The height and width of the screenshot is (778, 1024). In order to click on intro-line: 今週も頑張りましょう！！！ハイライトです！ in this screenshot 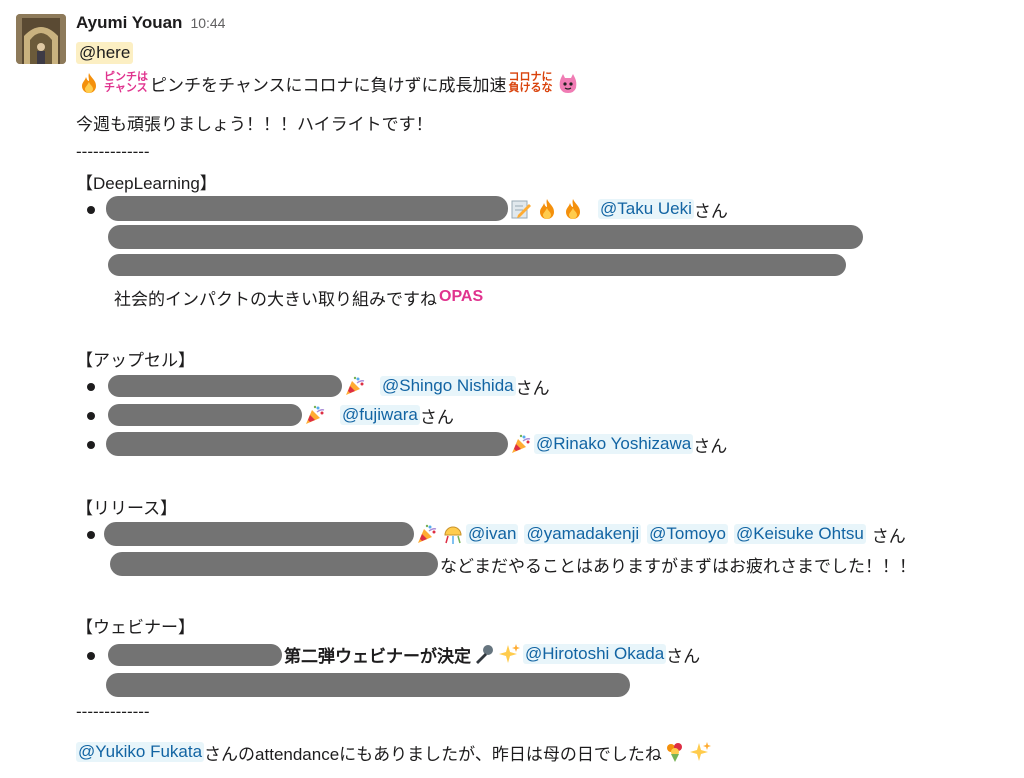, I will do `click(254, 122)`.